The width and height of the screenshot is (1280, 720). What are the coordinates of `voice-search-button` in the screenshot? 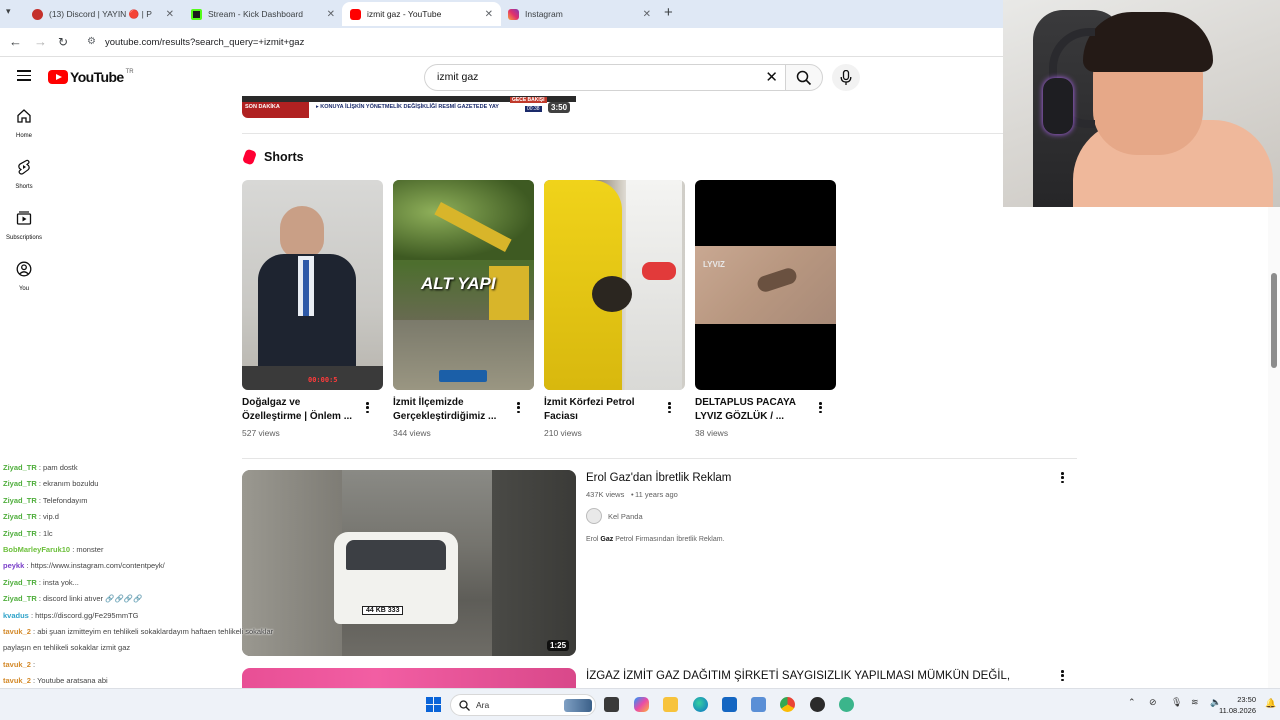 It's located at (846, 77).